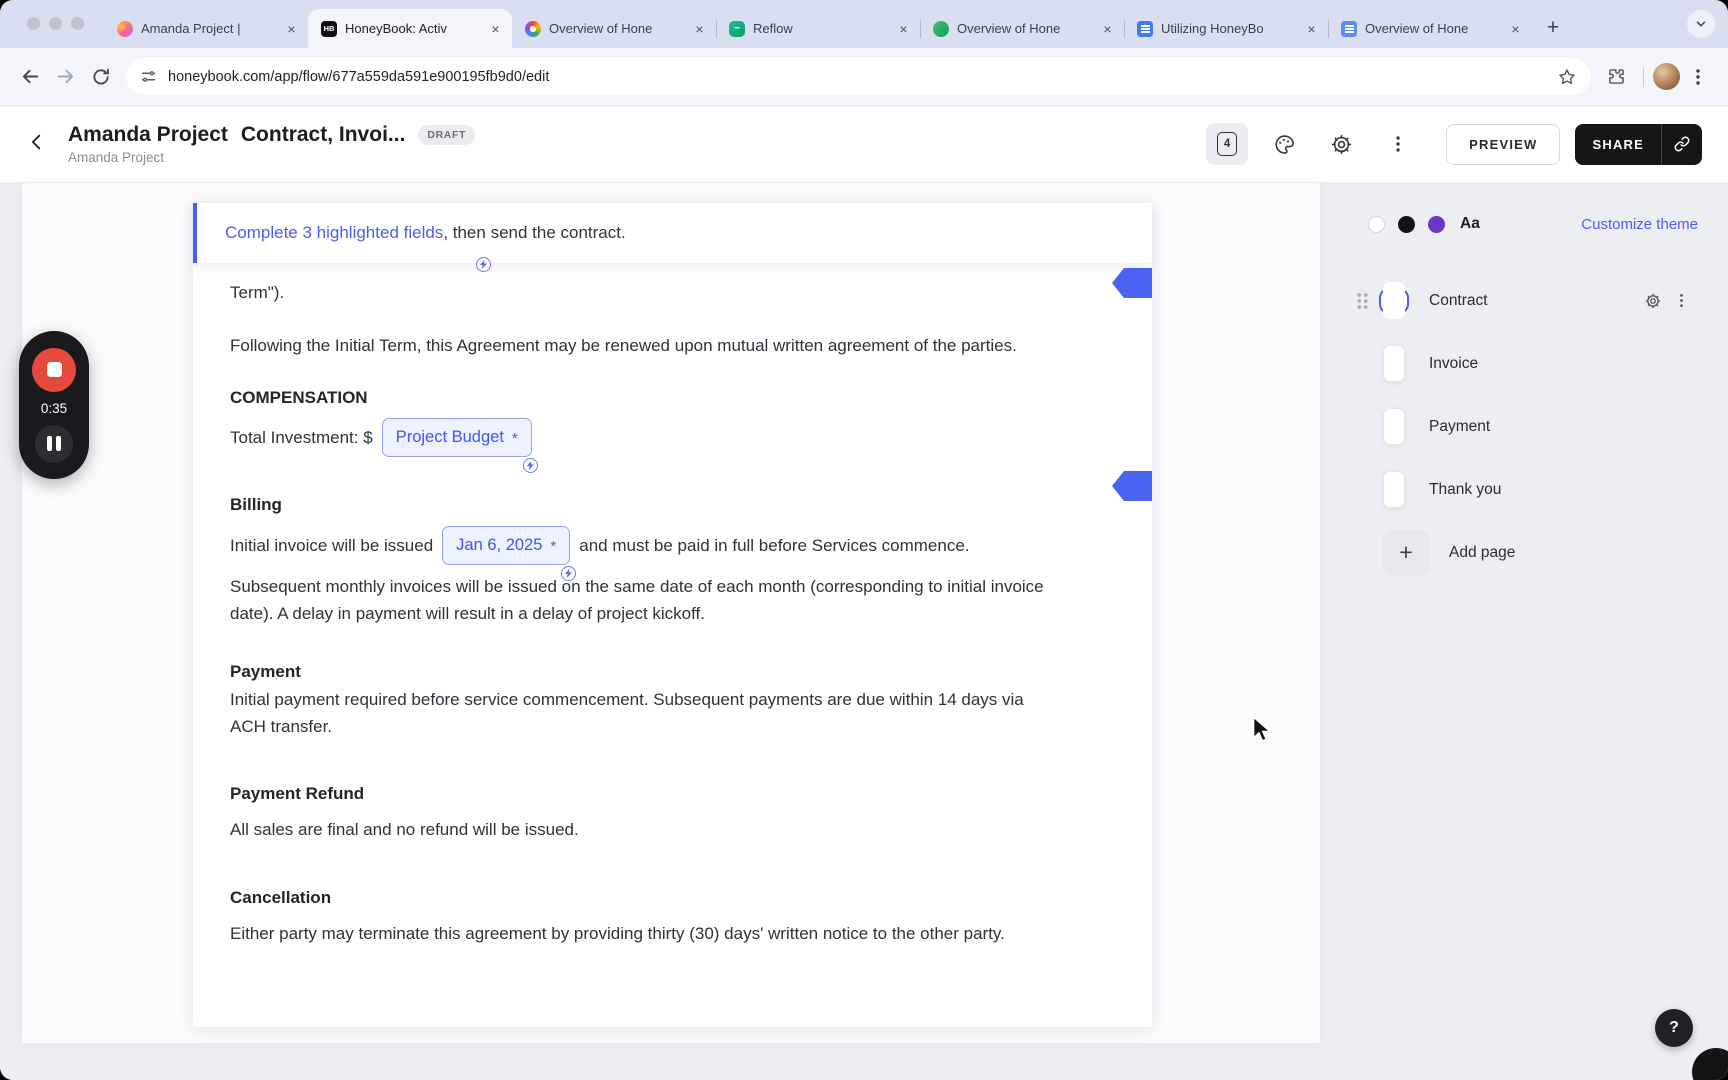  Describe the element at coordinates (1528, 489) in the screenshot. I see `page-row-thank-you: Thank you` at that location.